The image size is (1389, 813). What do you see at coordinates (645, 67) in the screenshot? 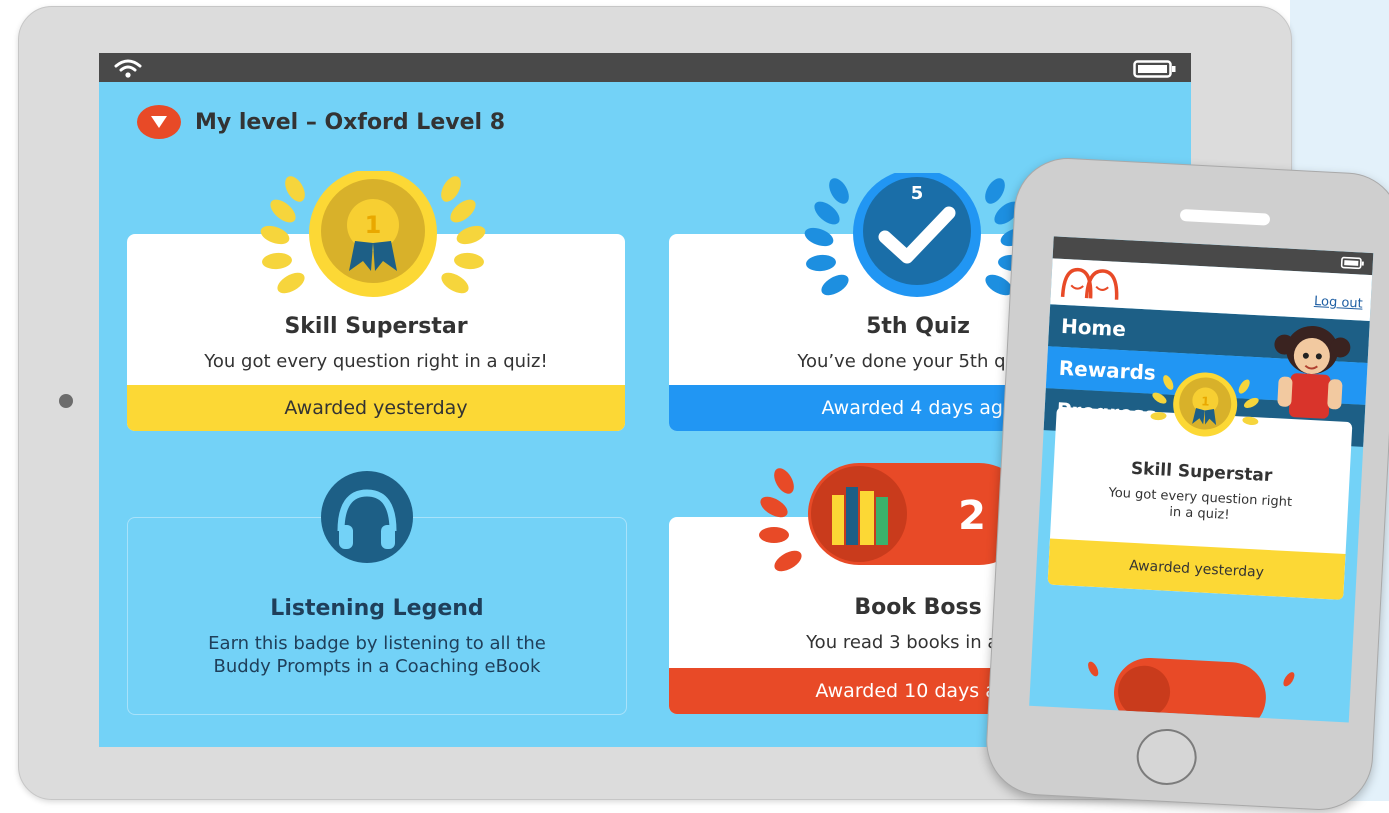
I see `status-bar` at bounding box center [645, 67].